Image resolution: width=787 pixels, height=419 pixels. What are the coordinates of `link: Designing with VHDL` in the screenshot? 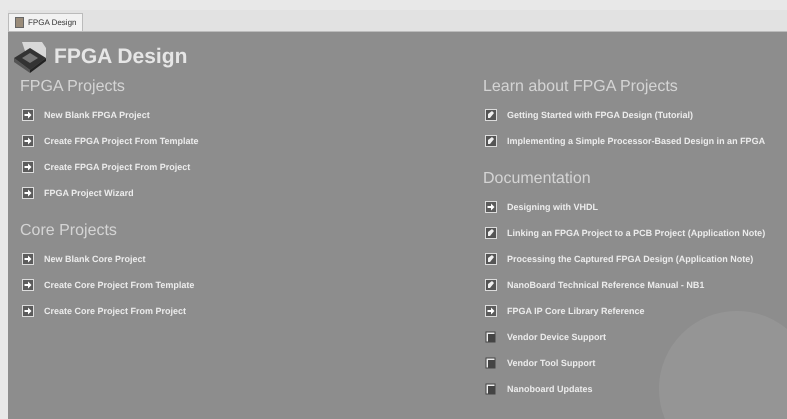 It's located at (552, 207).